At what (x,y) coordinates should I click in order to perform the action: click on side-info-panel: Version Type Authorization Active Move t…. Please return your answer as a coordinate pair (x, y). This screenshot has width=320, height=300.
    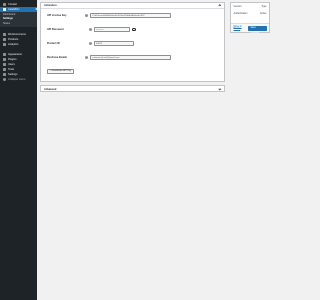
    Looking at the image, I should click on (250, 18).